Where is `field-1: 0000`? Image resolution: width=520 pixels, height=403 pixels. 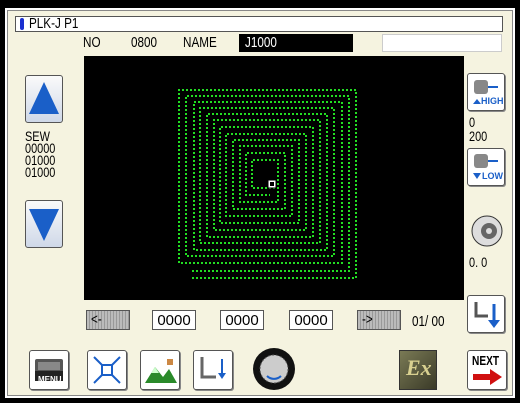 field-1: 0000 is located at coordinates (174, 320).